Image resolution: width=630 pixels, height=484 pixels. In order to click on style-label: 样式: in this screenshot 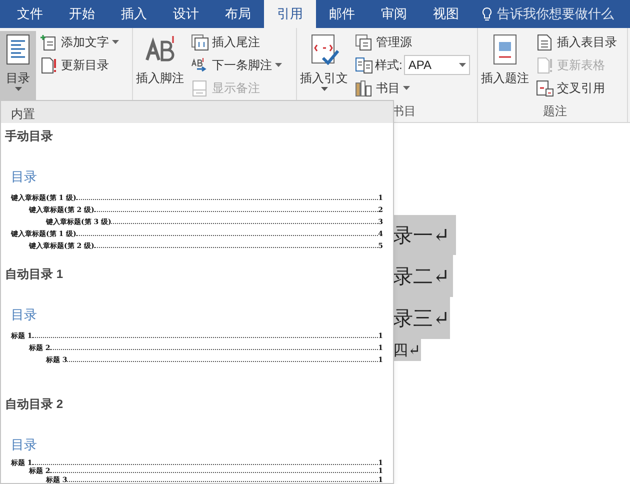, I will do `click(388, 65)`.